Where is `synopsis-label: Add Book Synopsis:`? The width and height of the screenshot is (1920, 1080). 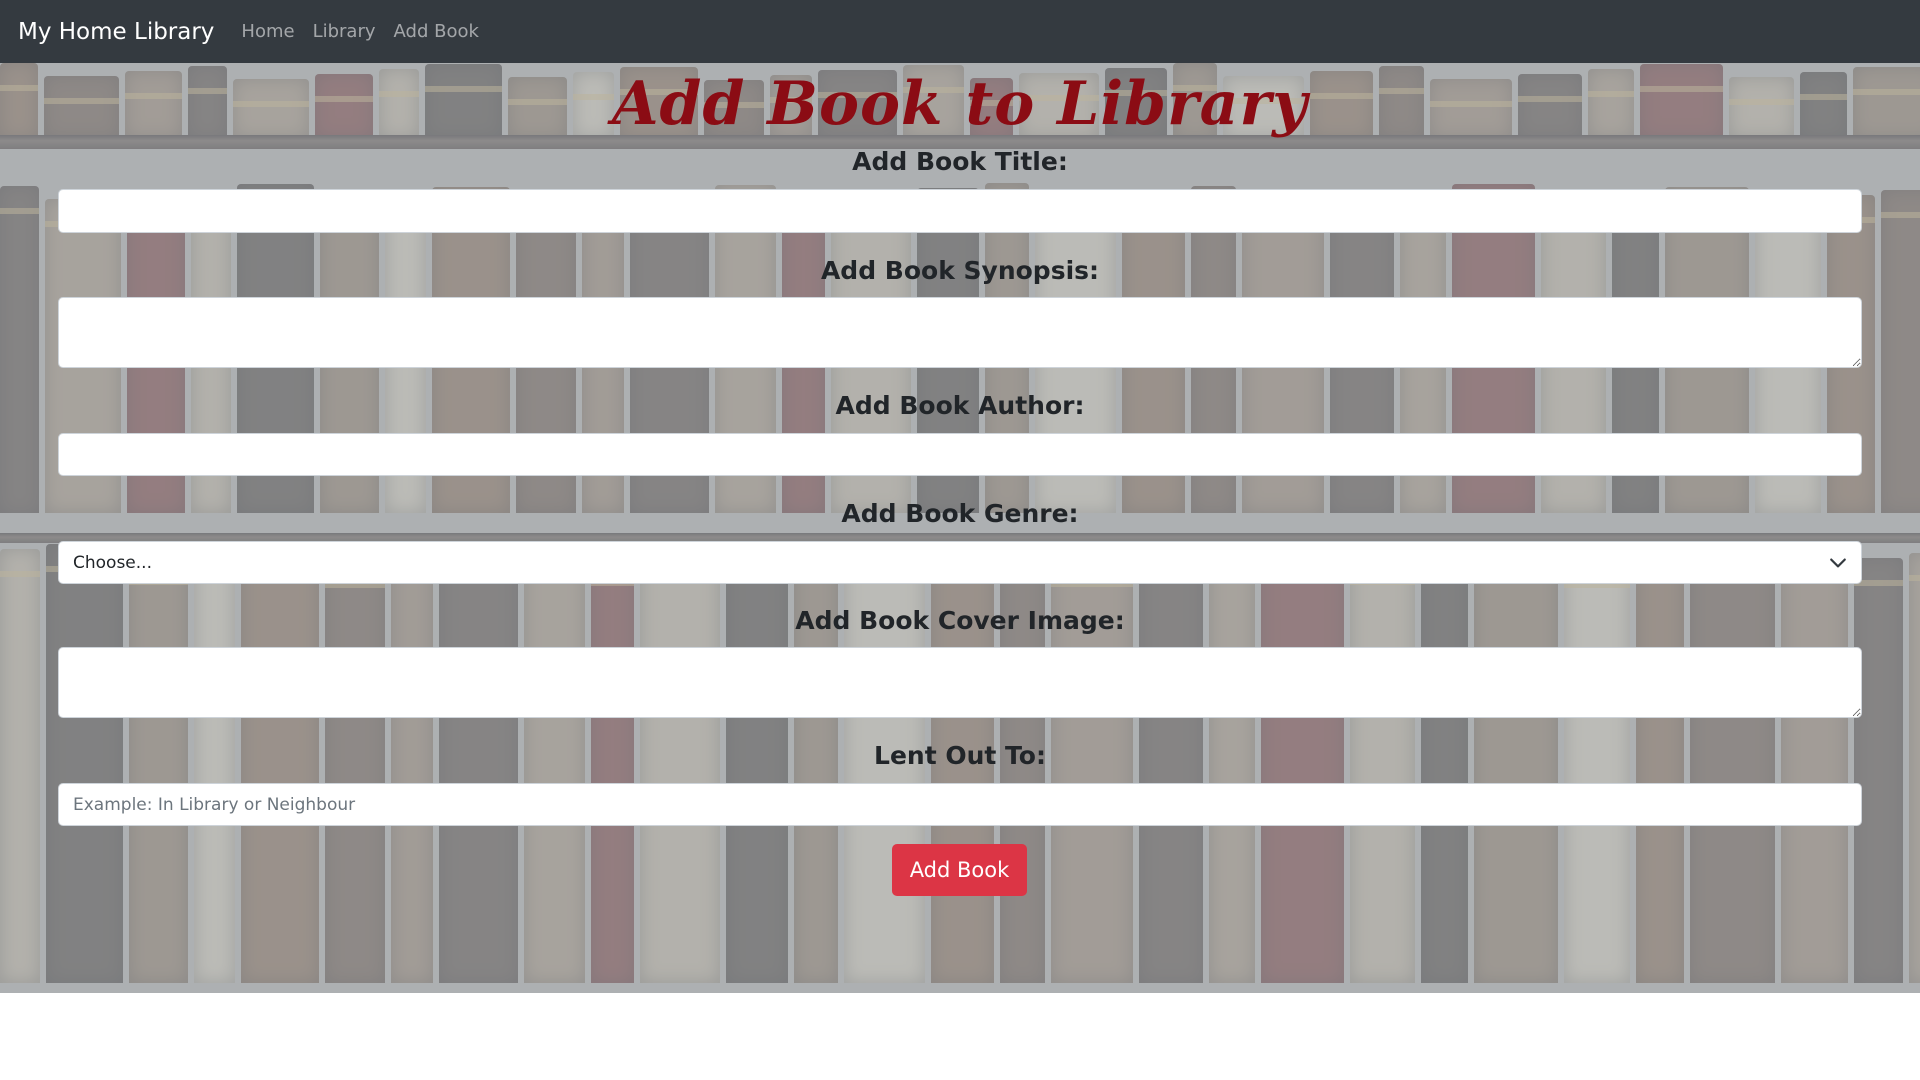
synopsis-label: Add Book Synopsis: is located at coordinates (960, 270).